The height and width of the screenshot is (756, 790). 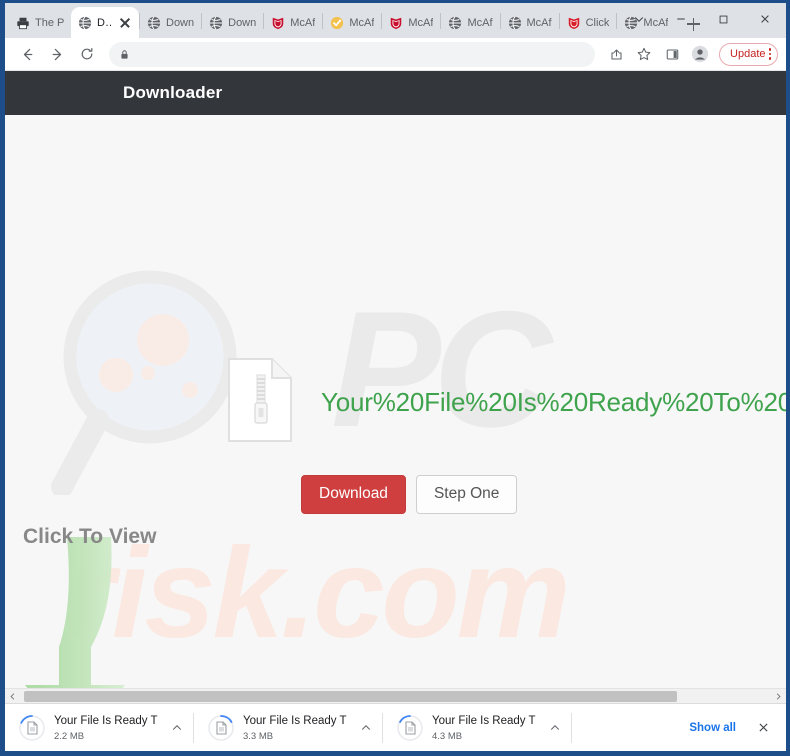 I want to click on download-text: Your File Is Ready T….iso 2.2 MB, so click(x=106, y=727).